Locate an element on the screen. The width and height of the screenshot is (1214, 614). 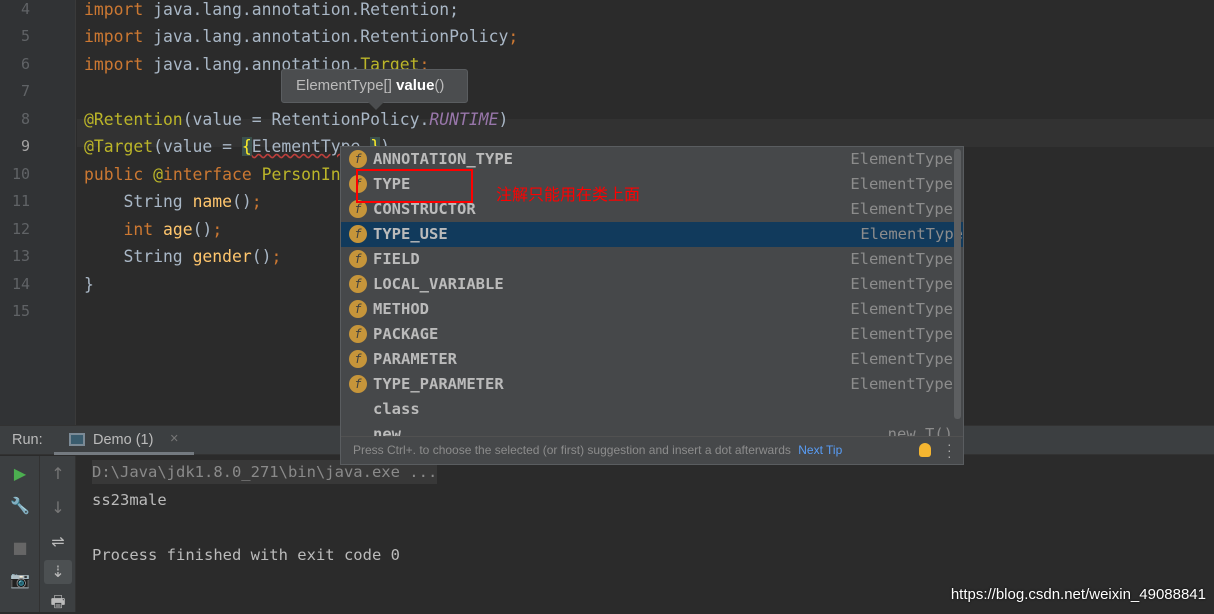
run-toolbar: ▶ 🔧 ■ 📷 is located at coordinates (20, 534).